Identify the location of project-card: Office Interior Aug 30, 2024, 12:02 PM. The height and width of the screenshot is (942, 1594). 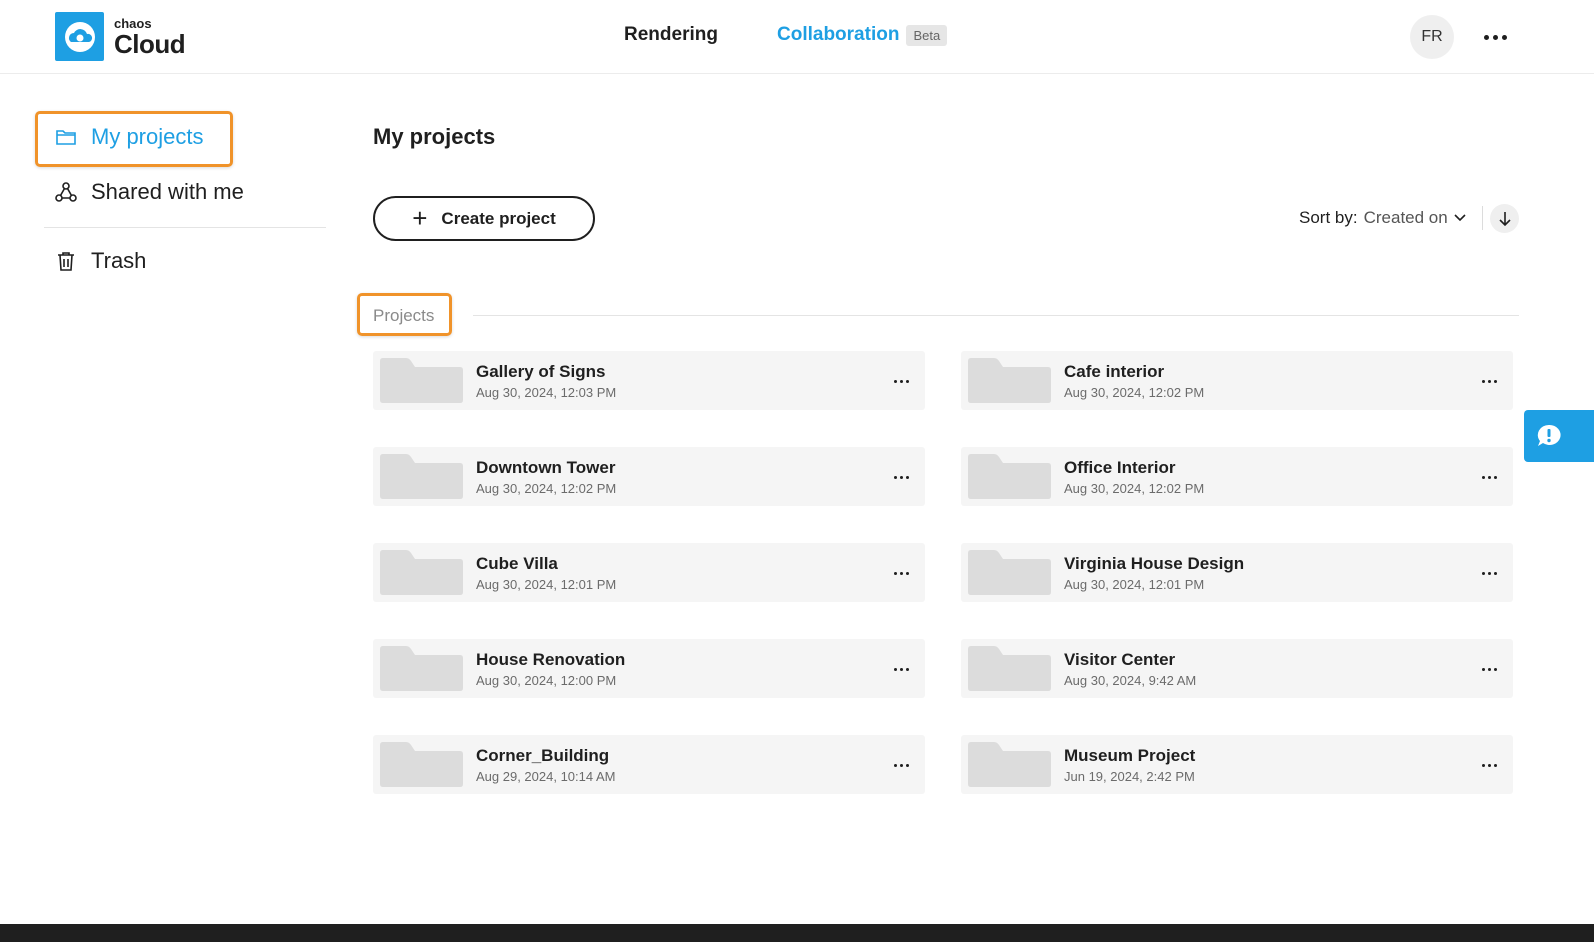
(1237, 476).